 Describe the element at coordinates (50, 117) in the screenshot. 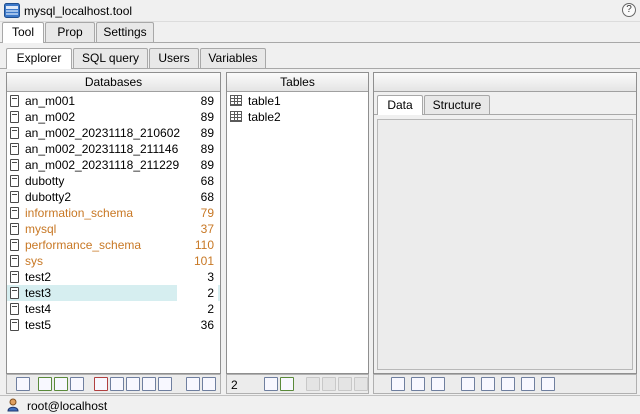

I see `database-name: an_m002` at that location.